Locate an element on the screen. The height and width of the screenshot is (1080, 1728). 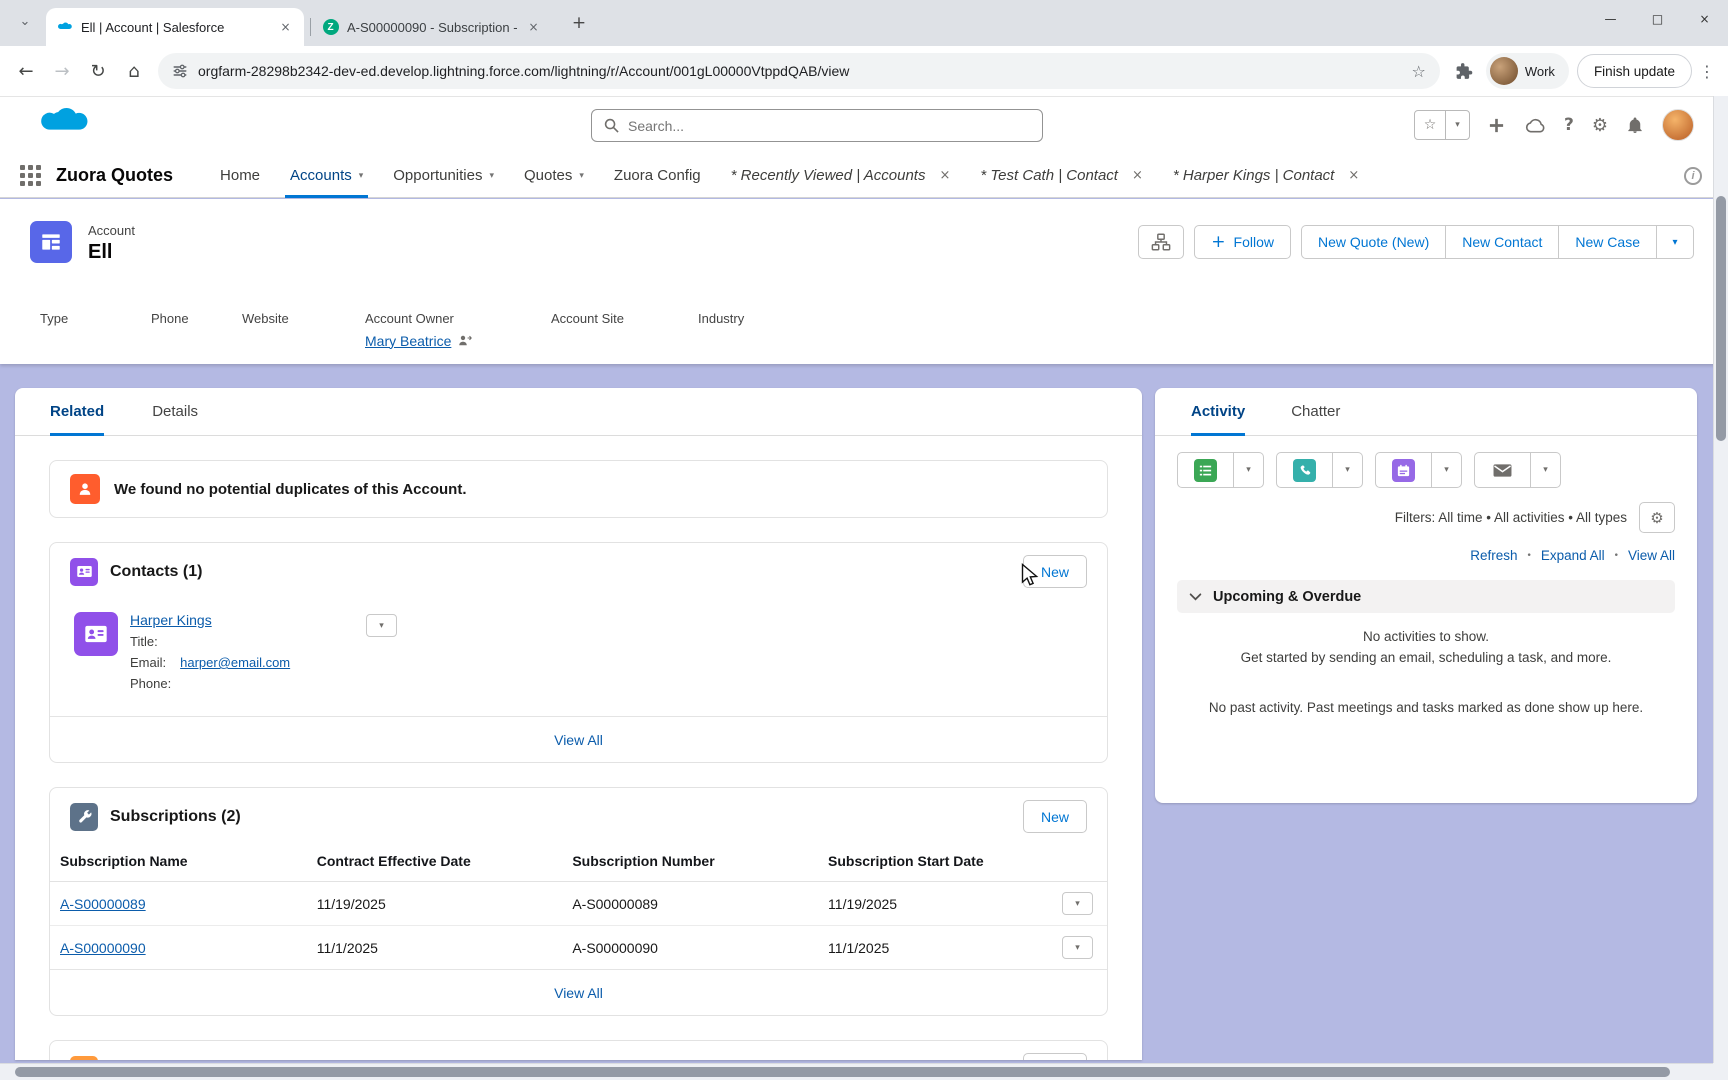
nav-item-harper-kings-contact: * Harper Kings | Contact × is located at coordinates (1266, 176).